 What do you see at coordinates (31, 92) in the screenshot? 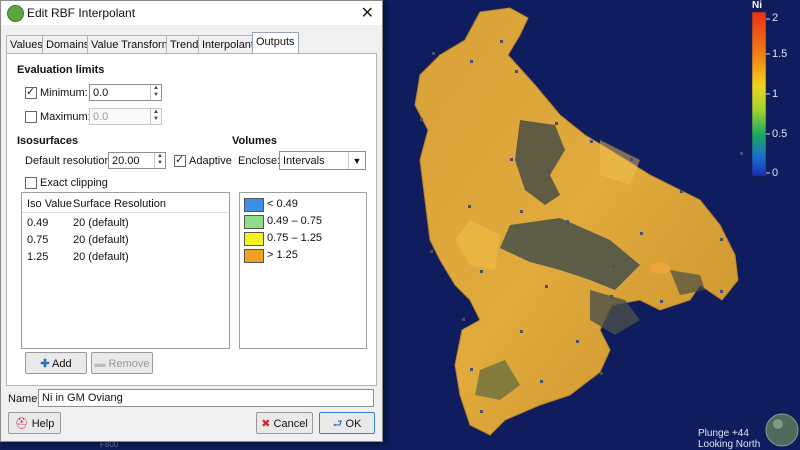
I see `minimum-checkbox` at bounding box center [31, 92].